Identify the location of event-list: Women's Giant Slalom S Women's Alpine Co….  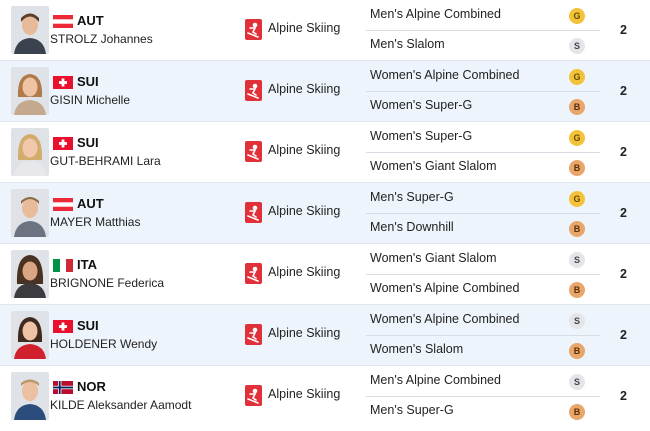
(483, 274).